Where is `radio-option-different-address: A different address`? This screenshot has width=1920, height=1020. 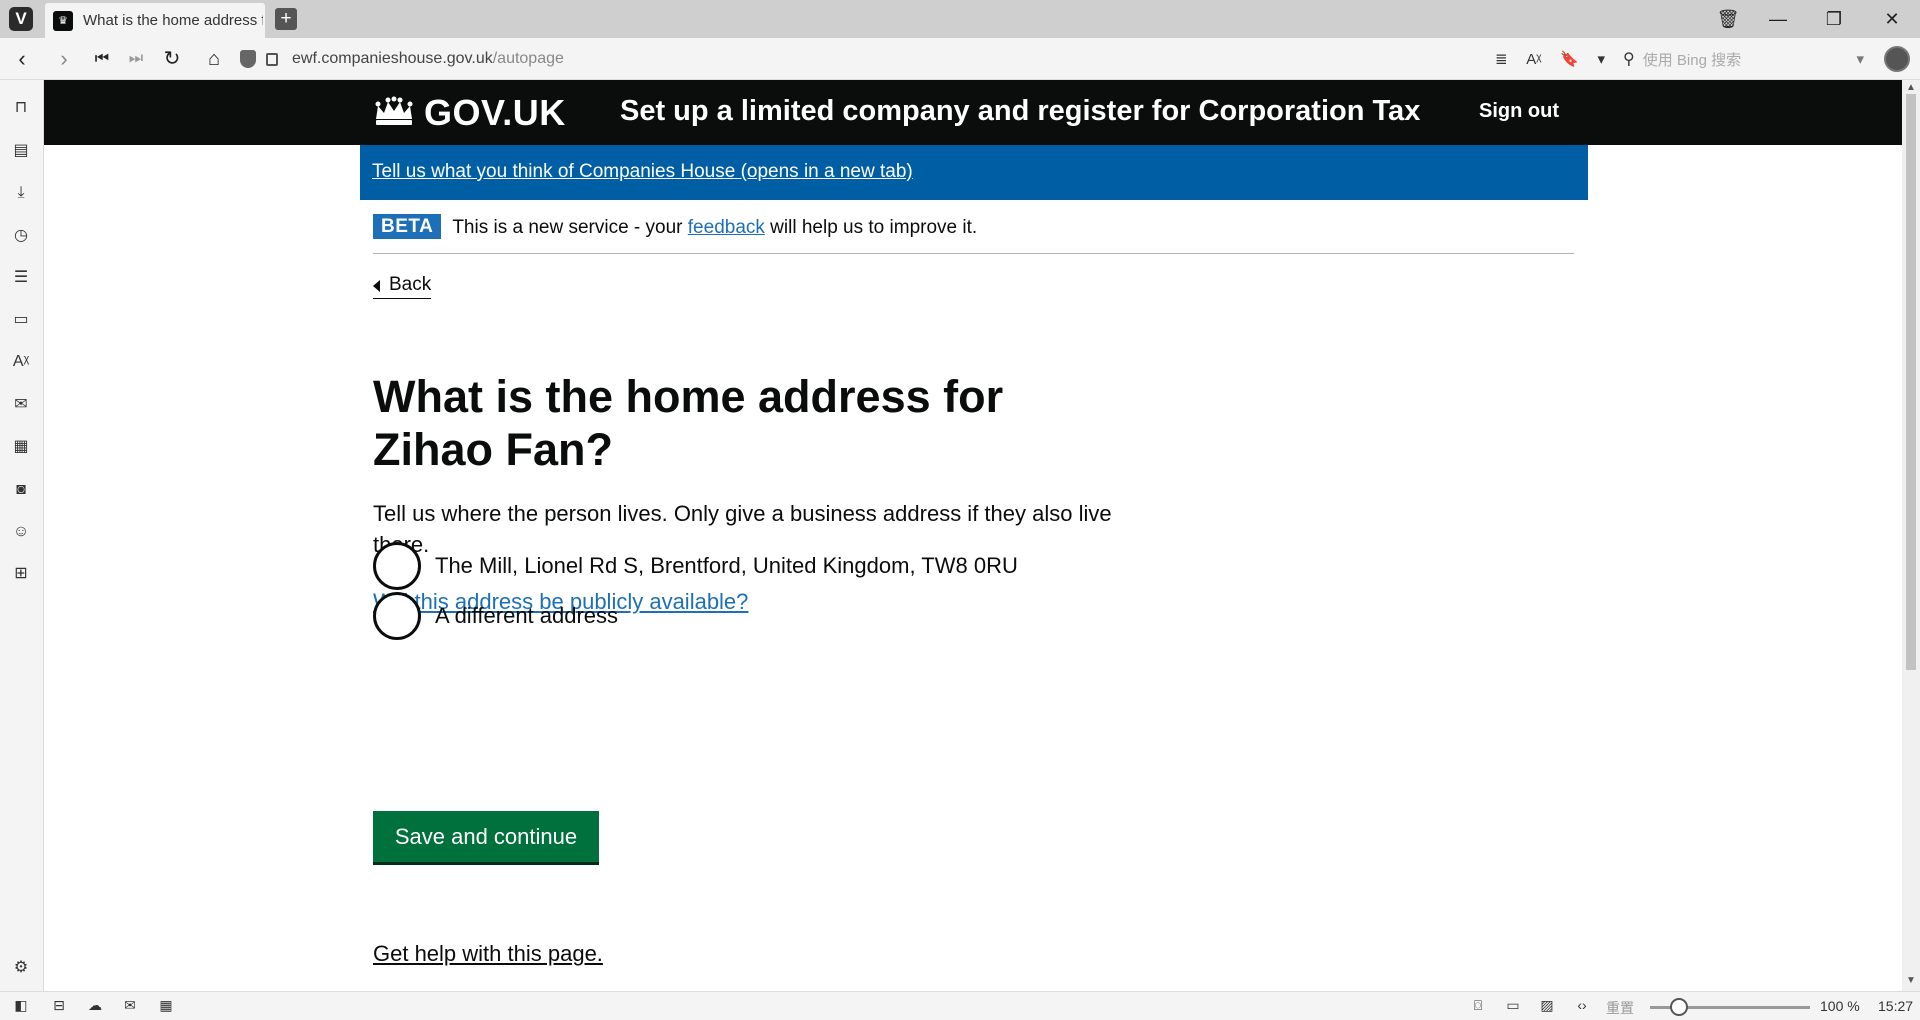 radio-option-different-address: A different address is located at coordinates (495, 616).